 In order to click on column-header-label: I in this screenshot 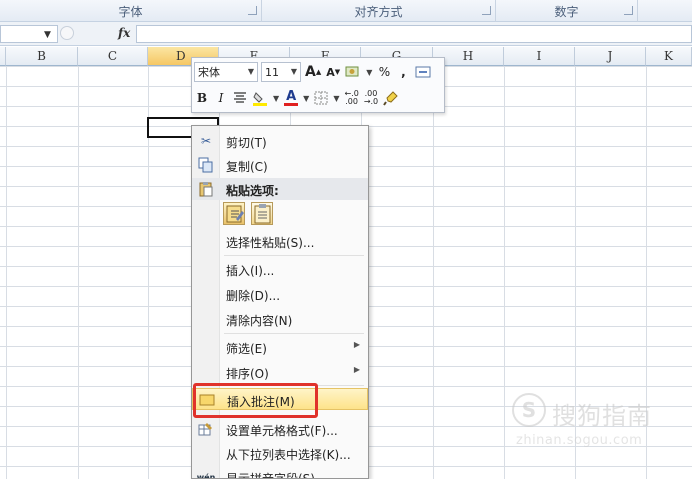, I will do `click(539, 56)`.